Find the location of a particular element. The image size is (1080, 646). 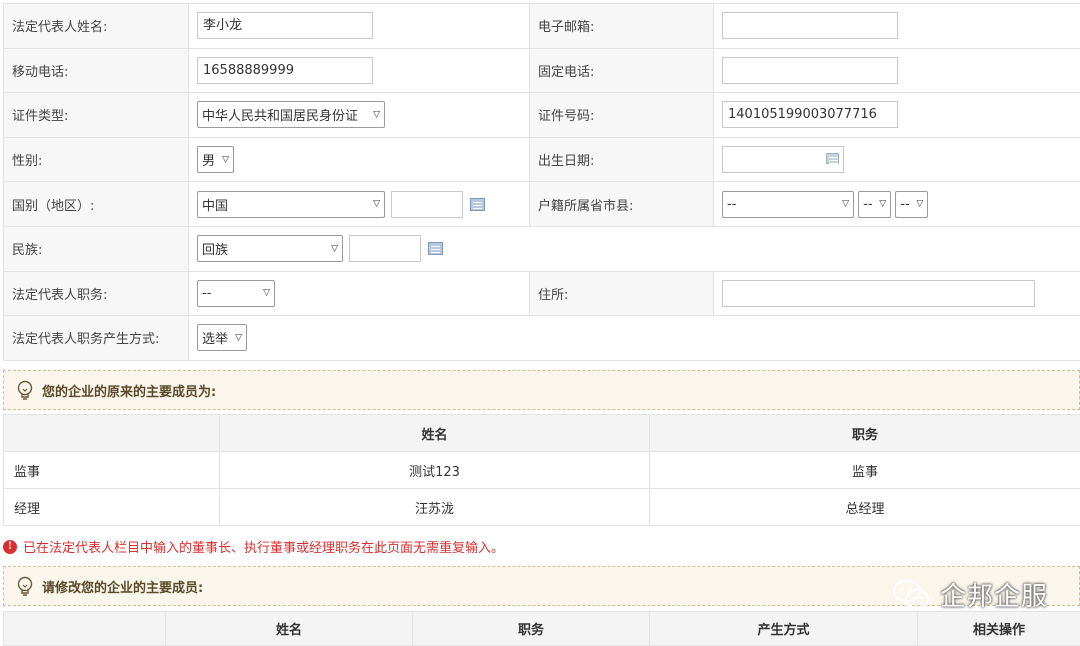

legal-rep-name-input: 李小龙 is located at coordinates (285, 25).